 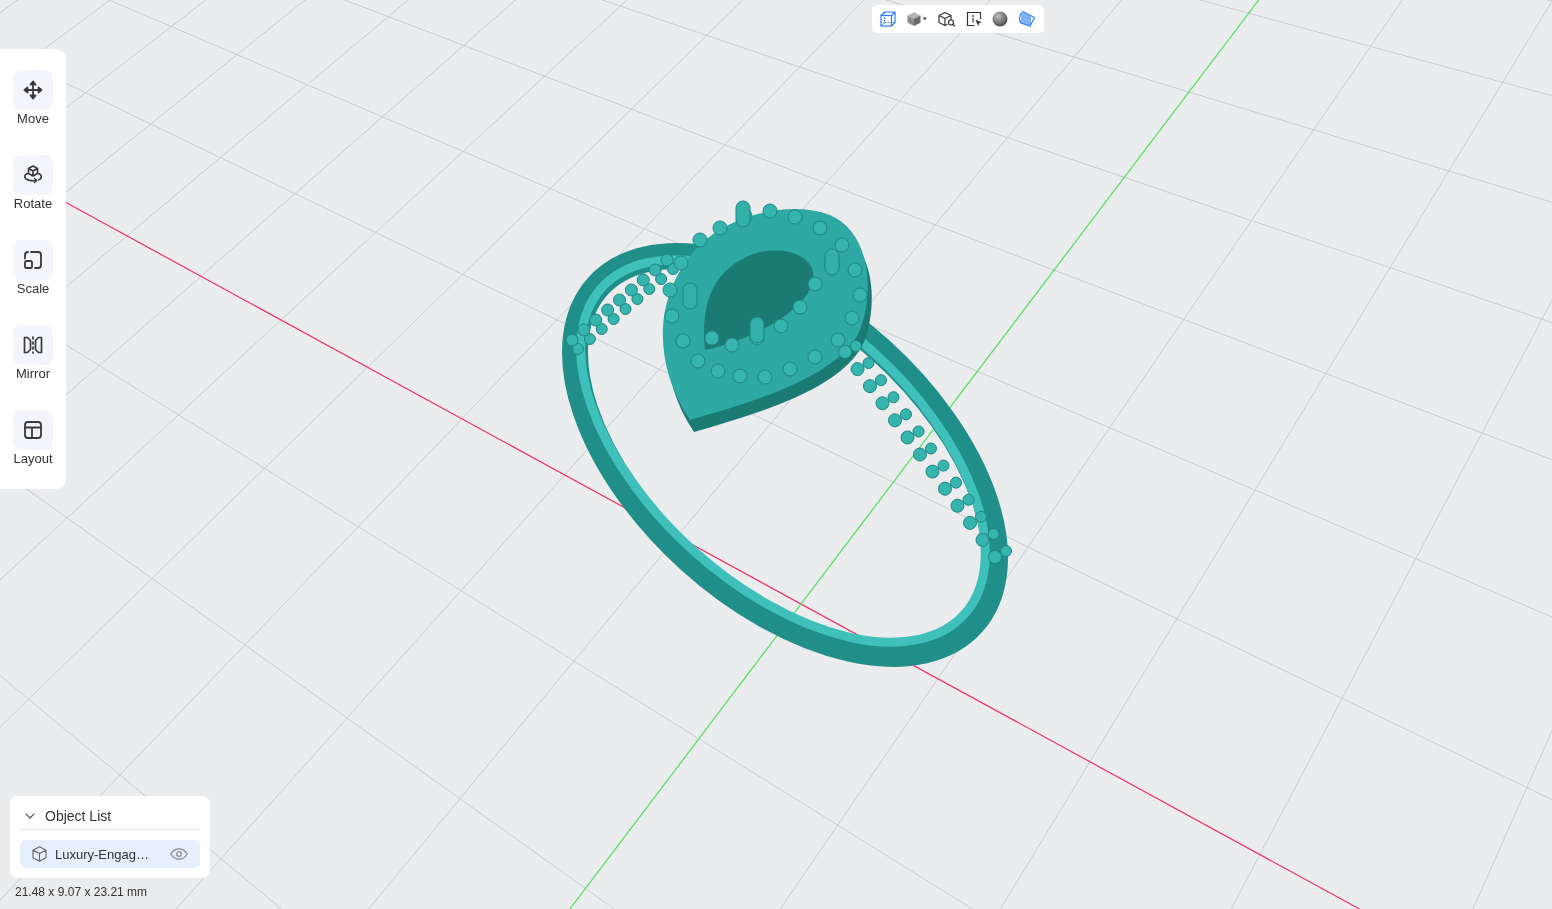 What do you see at coordinates (917, 19) in the screenshot?
I see `solid-cube-dropdown-icon` at bounding box center [917, 19].